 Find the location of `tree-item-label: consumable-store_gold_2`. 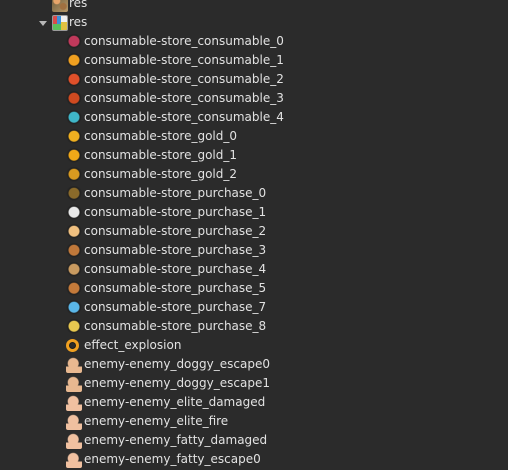

tree-item-label: consumable-store_gold_2 is located at coordinates (161, 174).